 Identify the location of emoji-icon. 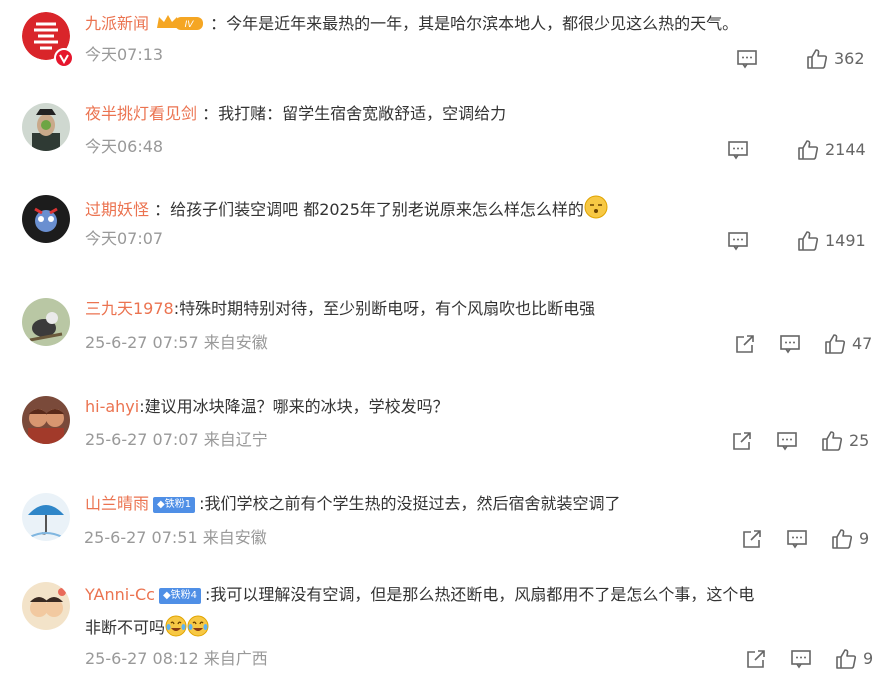
(596, 210).